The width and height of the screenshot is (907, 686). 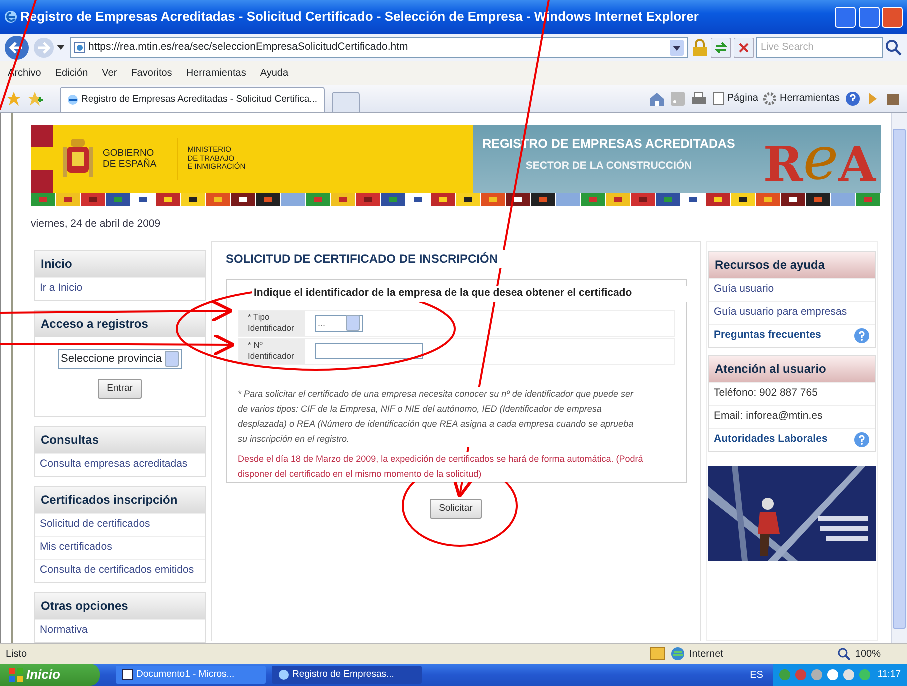 I want to click on site-subtitle: SECTOR DE LA CONSTRUCCIÓN, so click(x=609, y=166).